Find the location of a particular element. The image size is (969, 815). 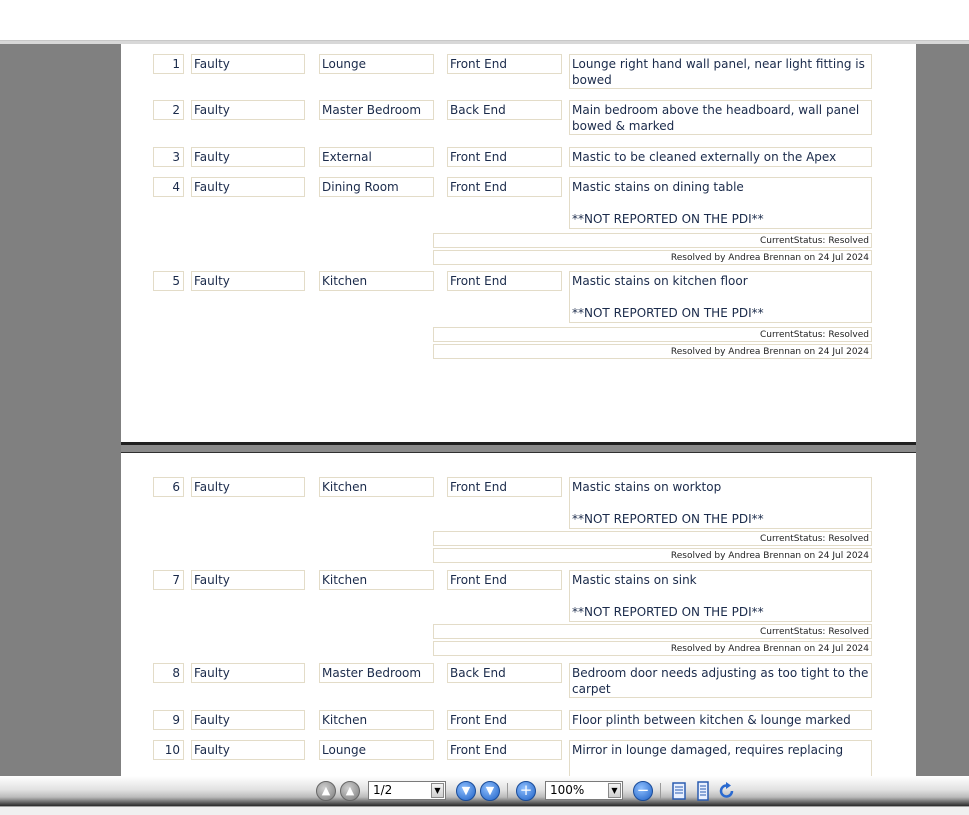

row-number: 2 is located at coordinates (168, 110).